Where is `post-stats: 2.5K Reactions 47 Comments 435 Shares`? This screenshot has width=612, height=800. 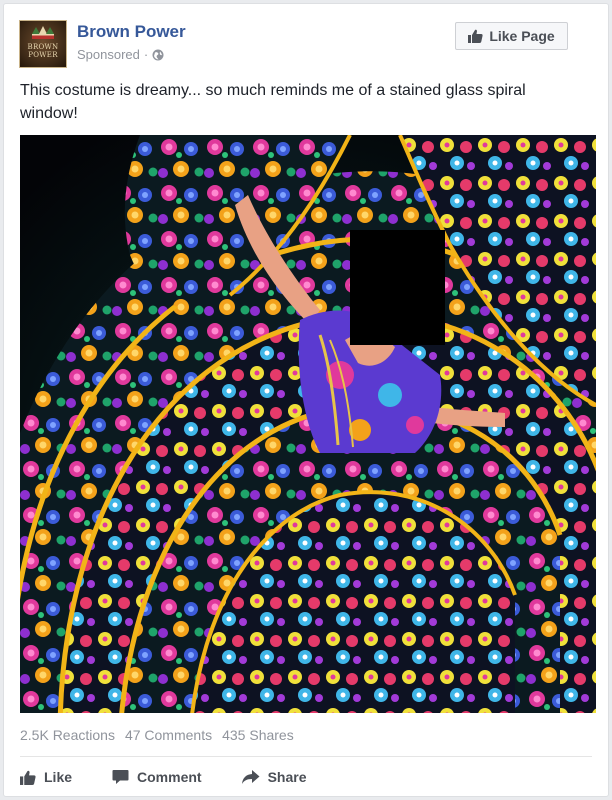 post-stats: 2.5K Reactions 47 Comments 435 Shares is located at coordinates (157, 735).